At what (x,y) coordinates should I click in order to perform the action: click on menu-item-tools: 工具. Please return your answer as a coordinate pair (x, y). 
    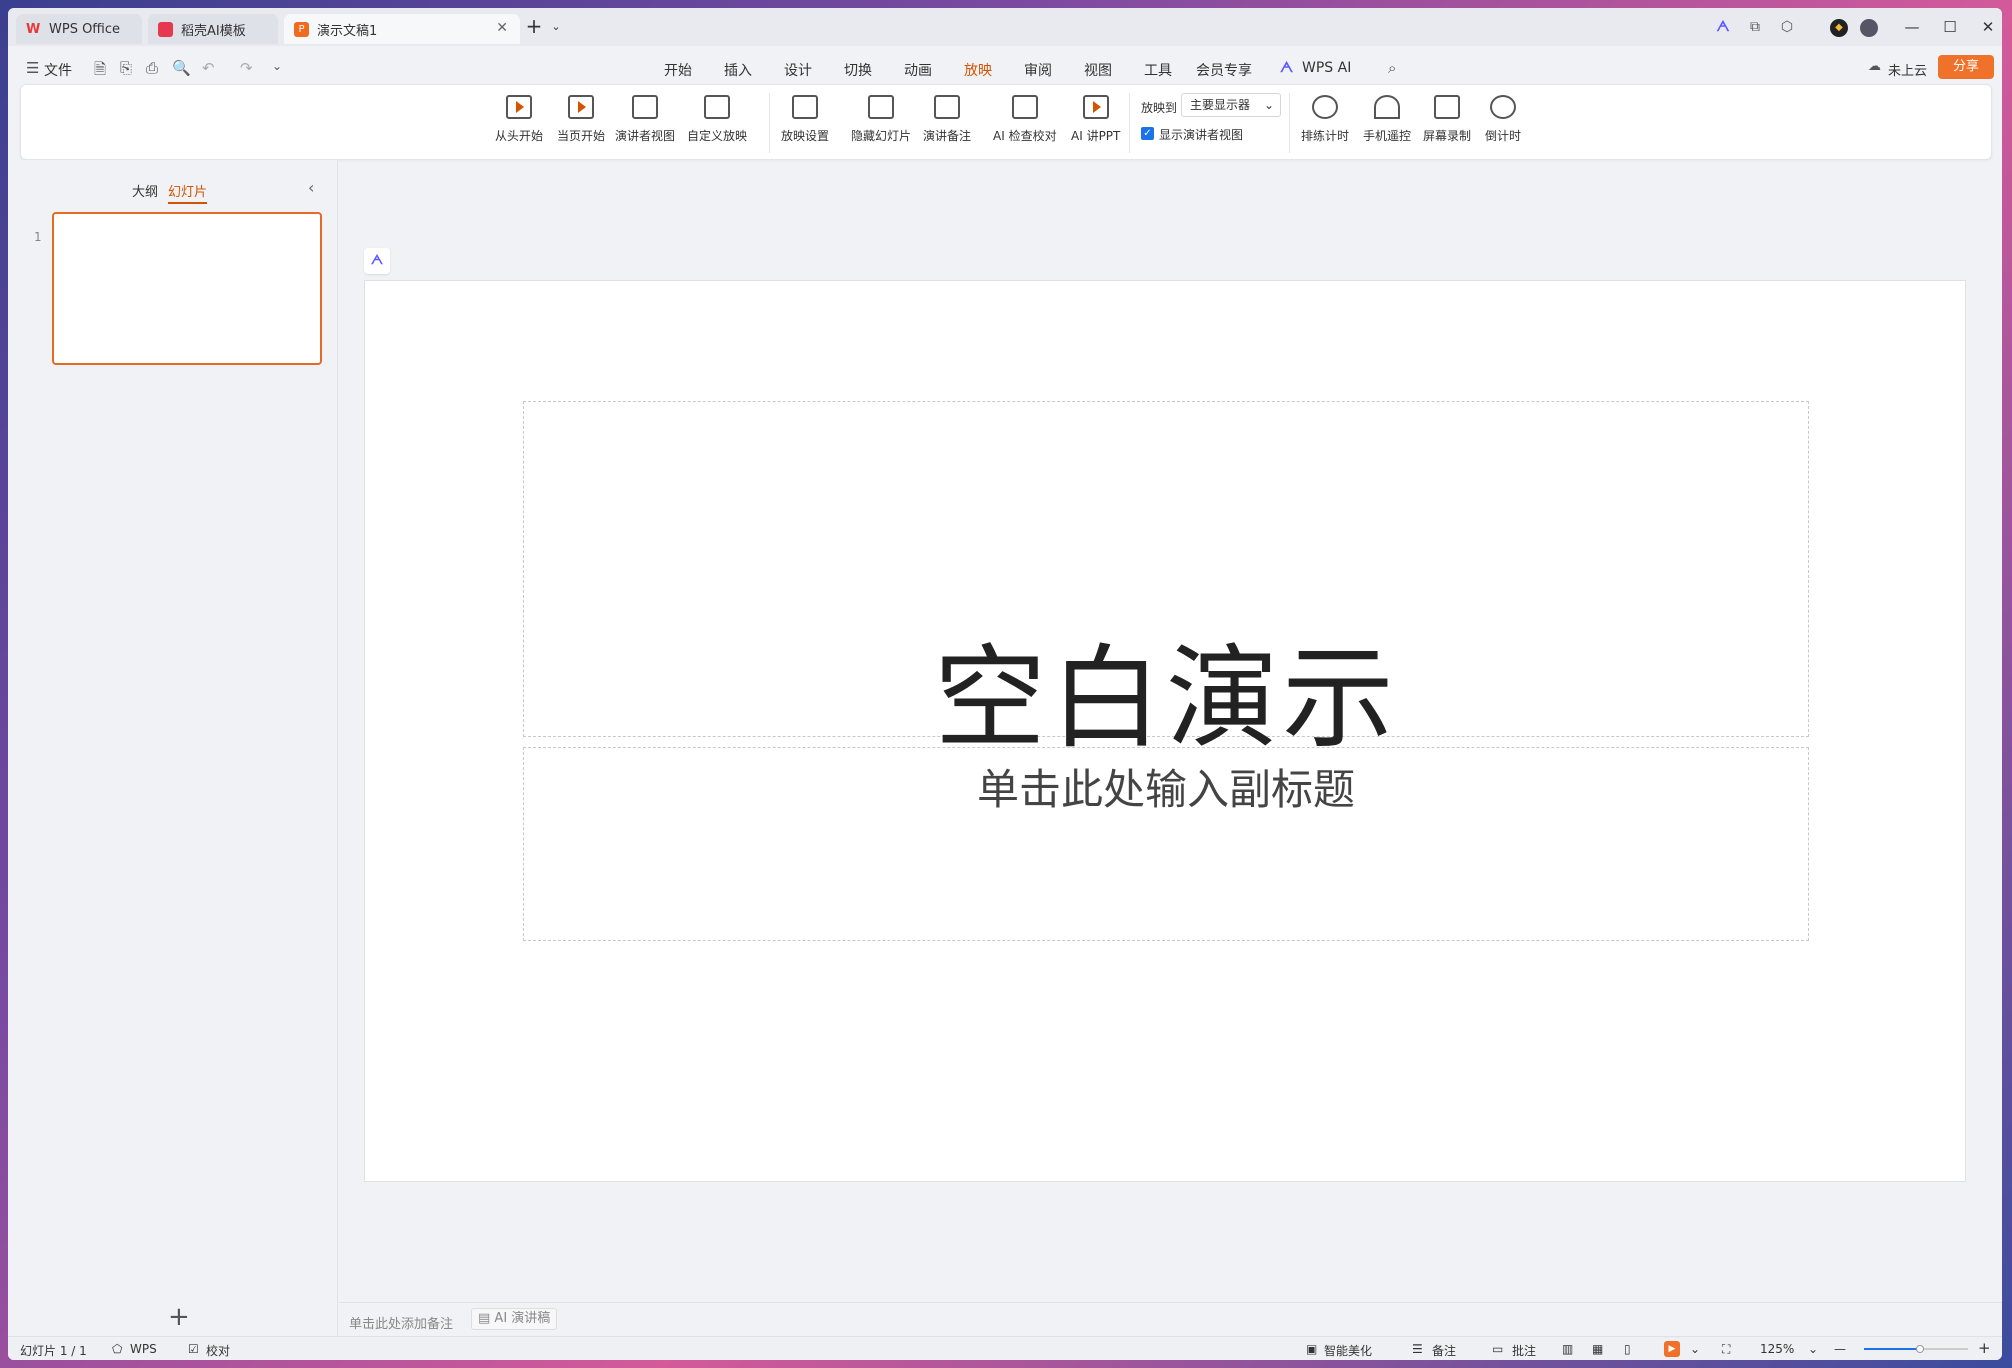
    Looking at the image, I should click on (1158, 70).